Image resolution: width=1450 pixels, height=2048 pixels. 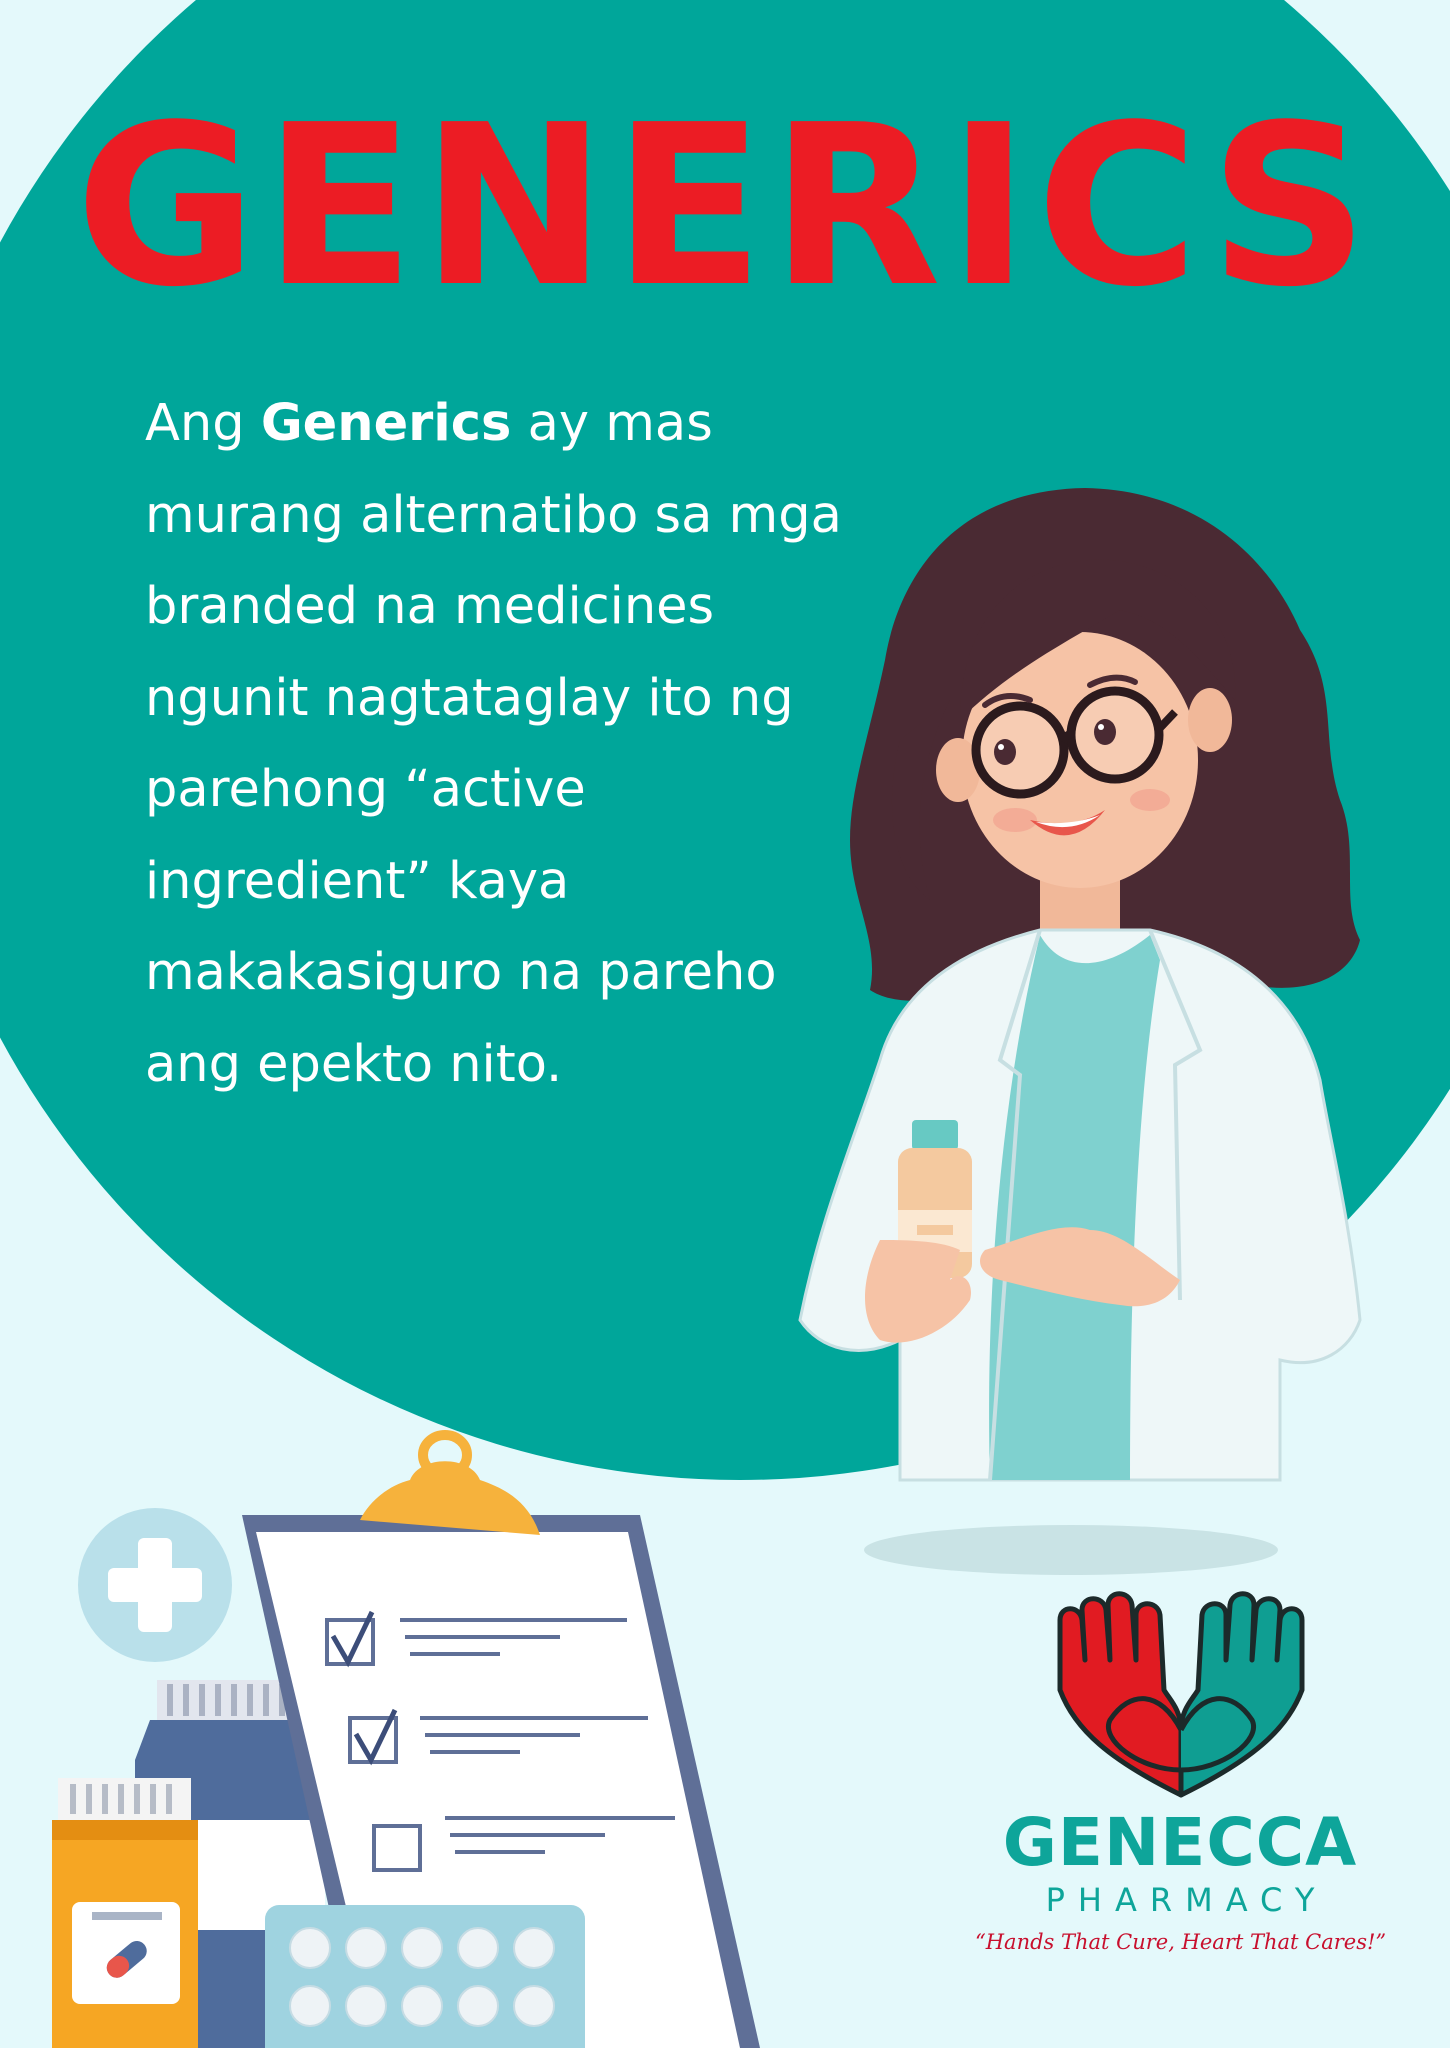 What do you see at coordinates (425, 1976) in the screenshot?
I see `blister-pack-icon` at bounding box center [425, 1976].